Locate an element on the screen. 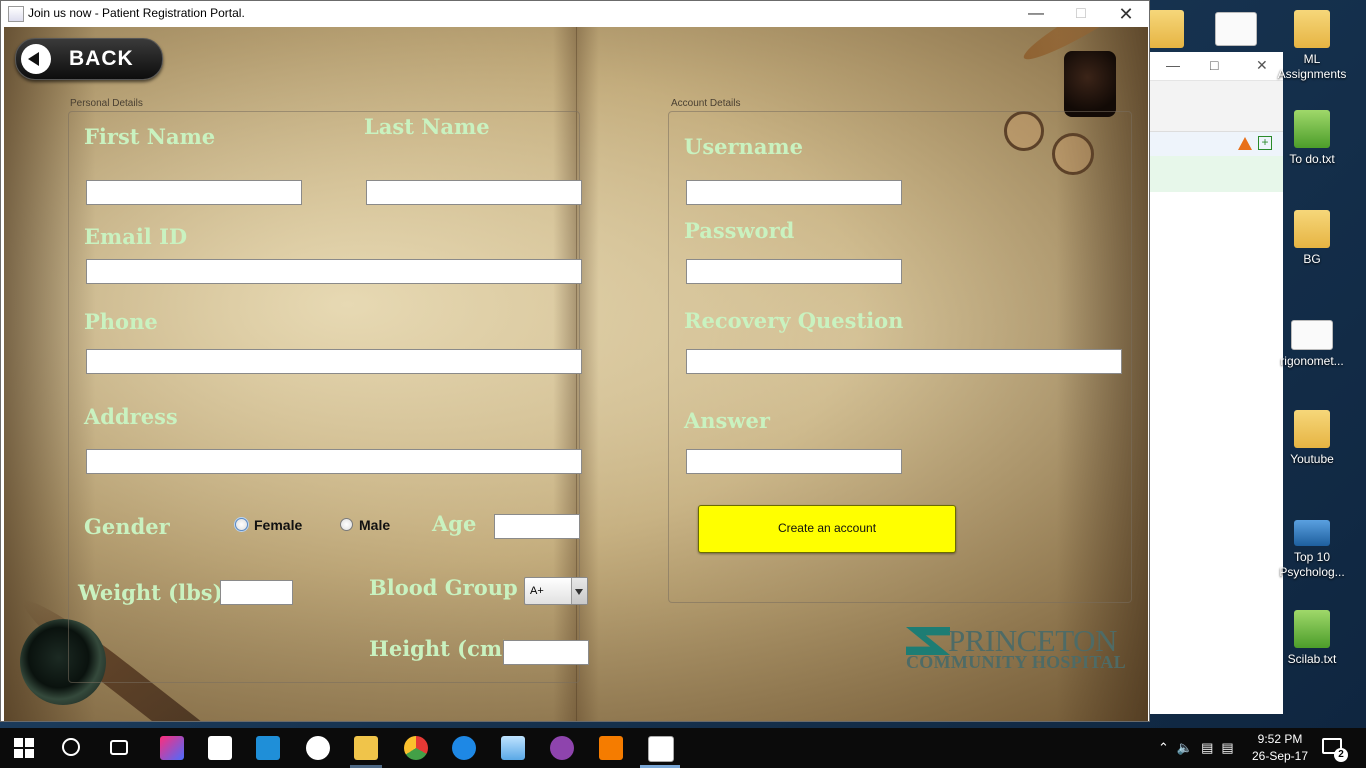  gender-label: Gender is located at coordinates (127, 526).